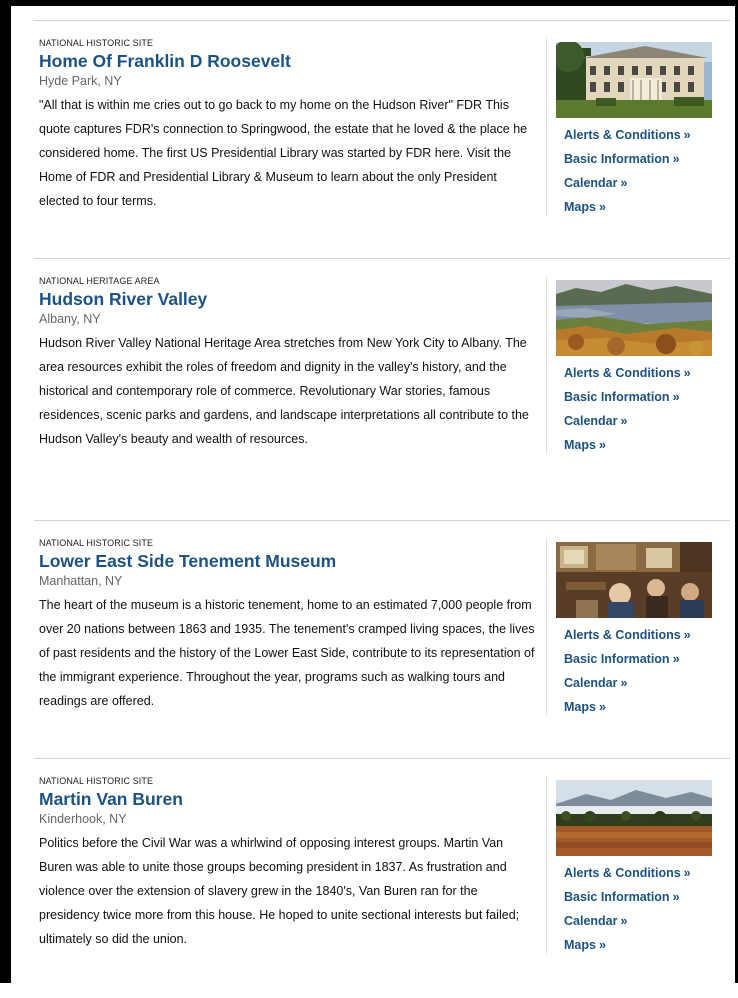  I want to click on park-location: Hyde Park, NY, so click(80, 81).